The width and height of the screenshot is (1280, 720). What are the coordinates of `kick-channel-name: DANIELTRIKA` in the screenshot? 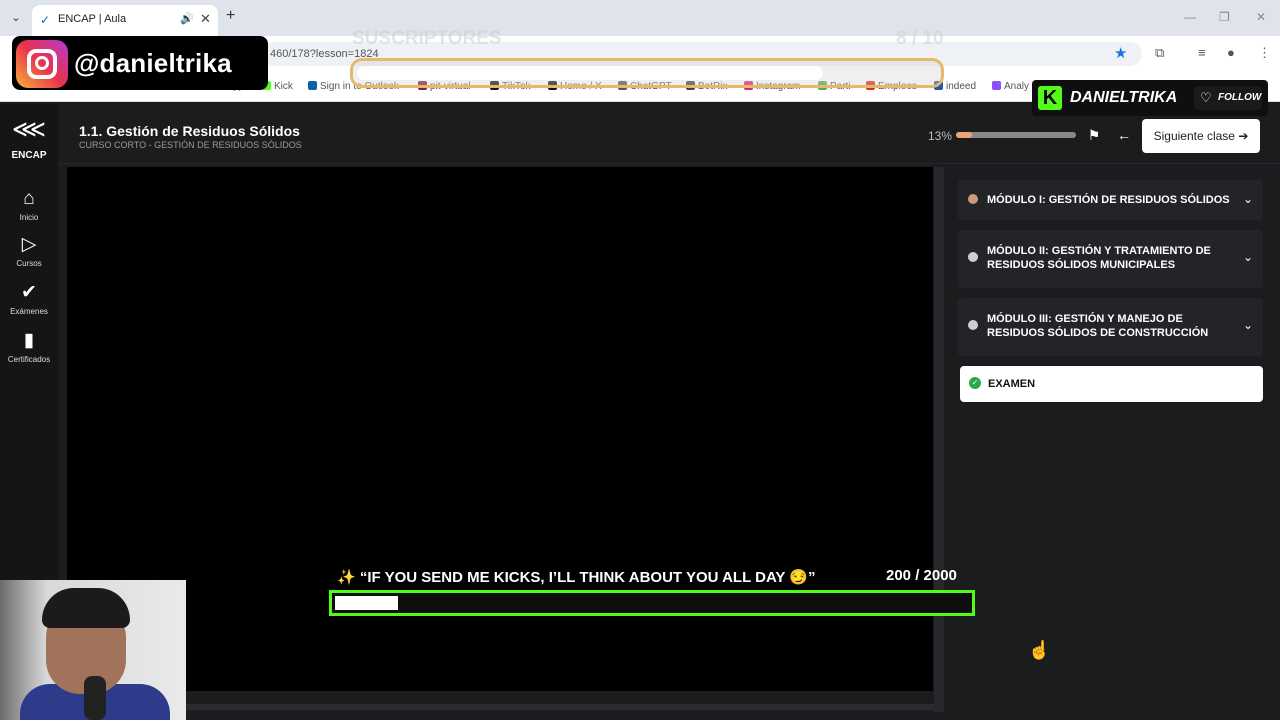 It's located at (1124, 97).